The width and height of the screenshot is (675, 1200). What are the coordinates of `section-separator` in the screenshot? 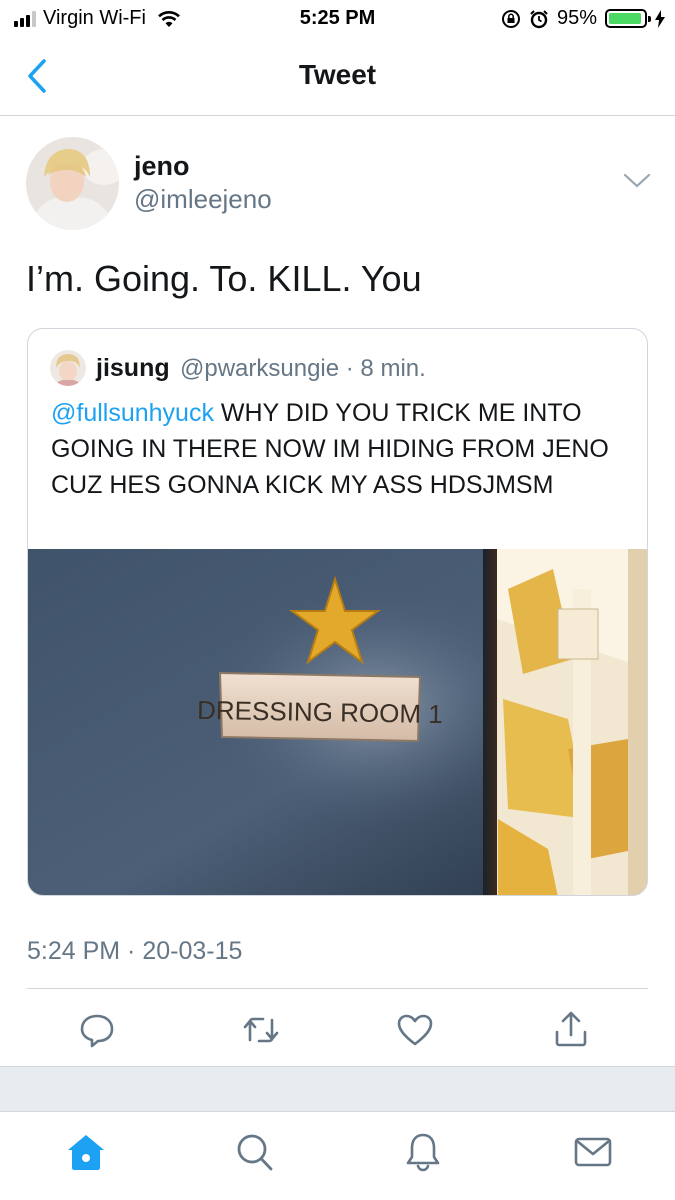 It's located at (337, 1089).